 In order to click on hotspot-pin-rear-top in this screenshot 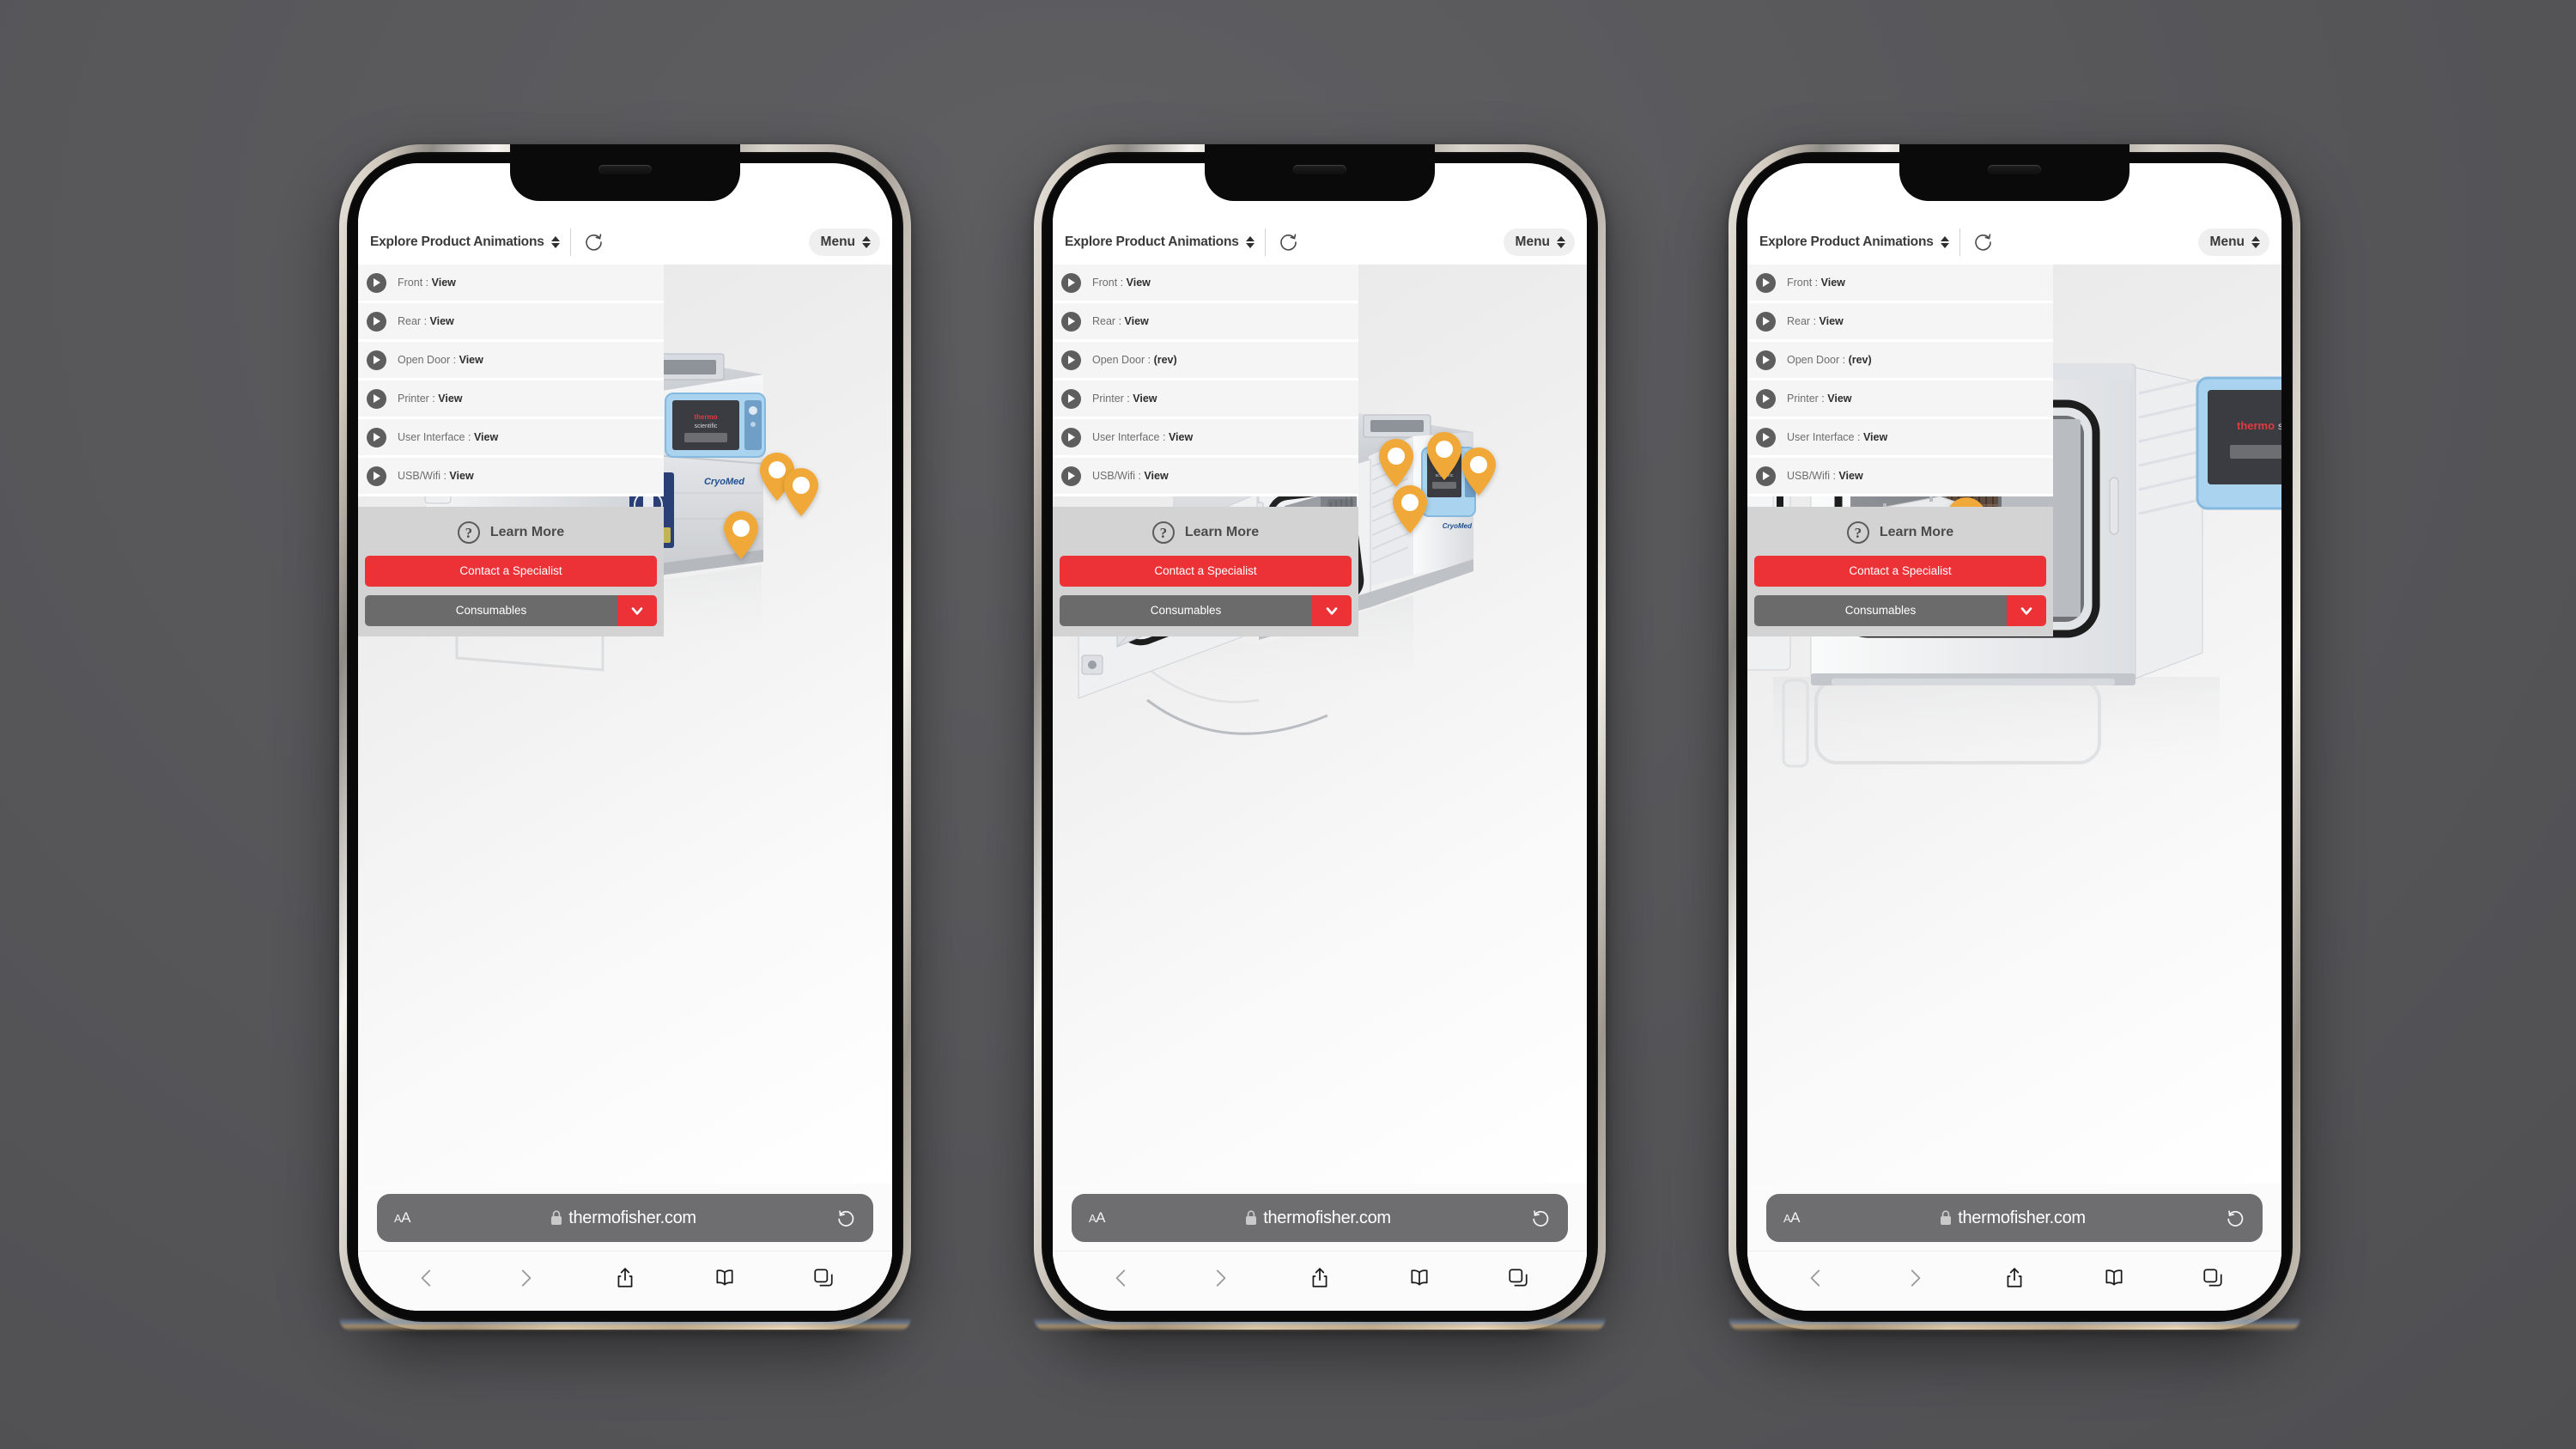, I will do `click(1396, 463)`.